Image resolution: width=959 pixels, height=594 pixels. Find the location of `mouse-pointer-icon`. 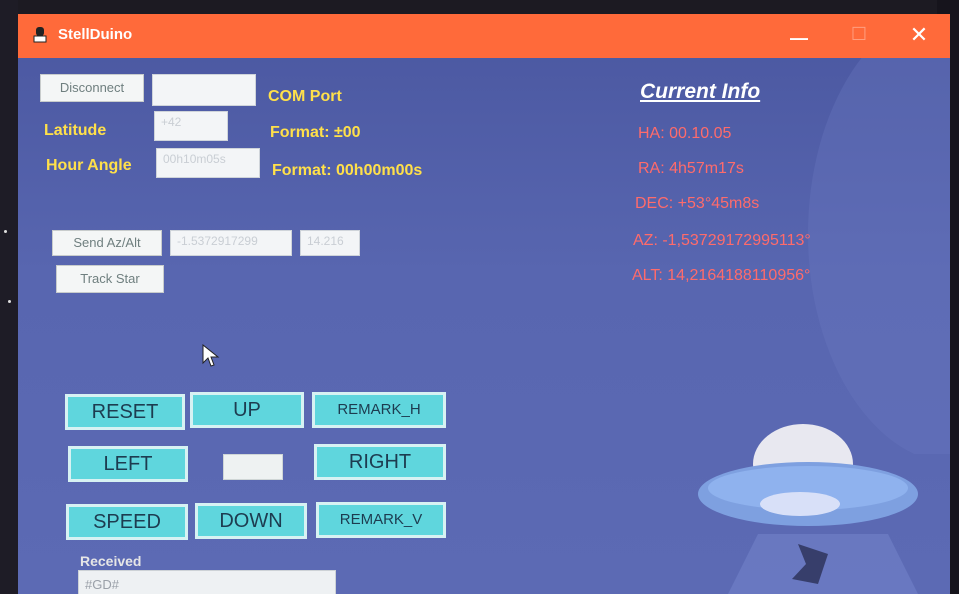

mouse-pointer-icon is located at coordinates (211, 355).